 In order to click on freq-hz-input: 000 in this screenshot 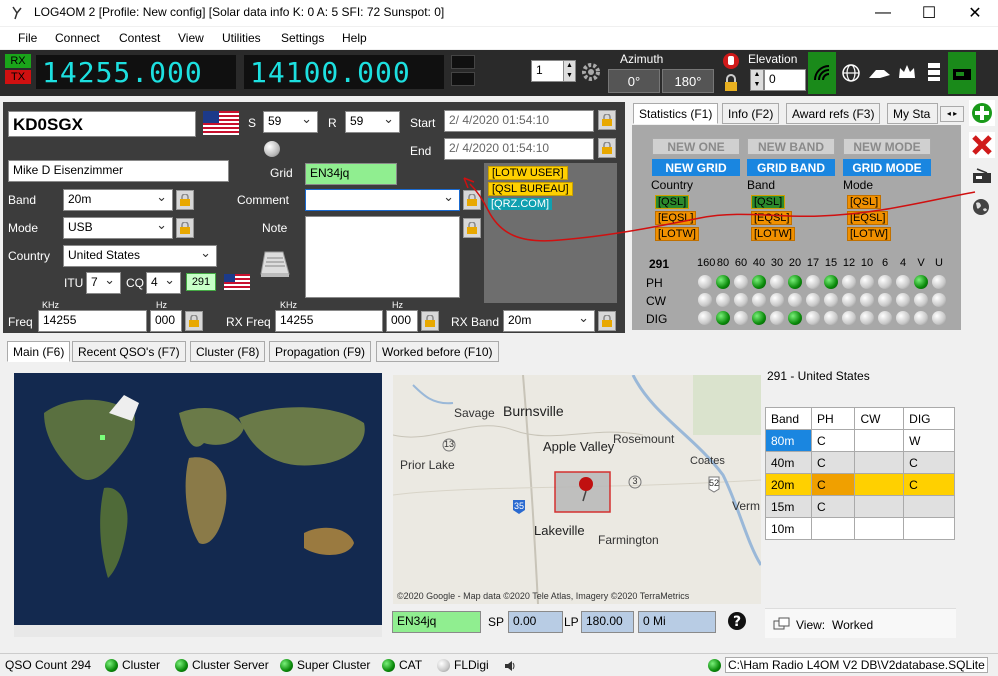, I will do `click(166, 321)`.